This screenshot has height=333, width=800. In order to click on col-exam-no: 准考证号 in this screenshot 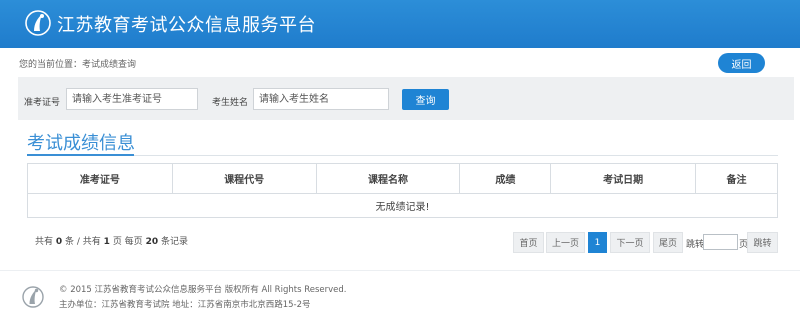, I will do `click(100, 178)`.